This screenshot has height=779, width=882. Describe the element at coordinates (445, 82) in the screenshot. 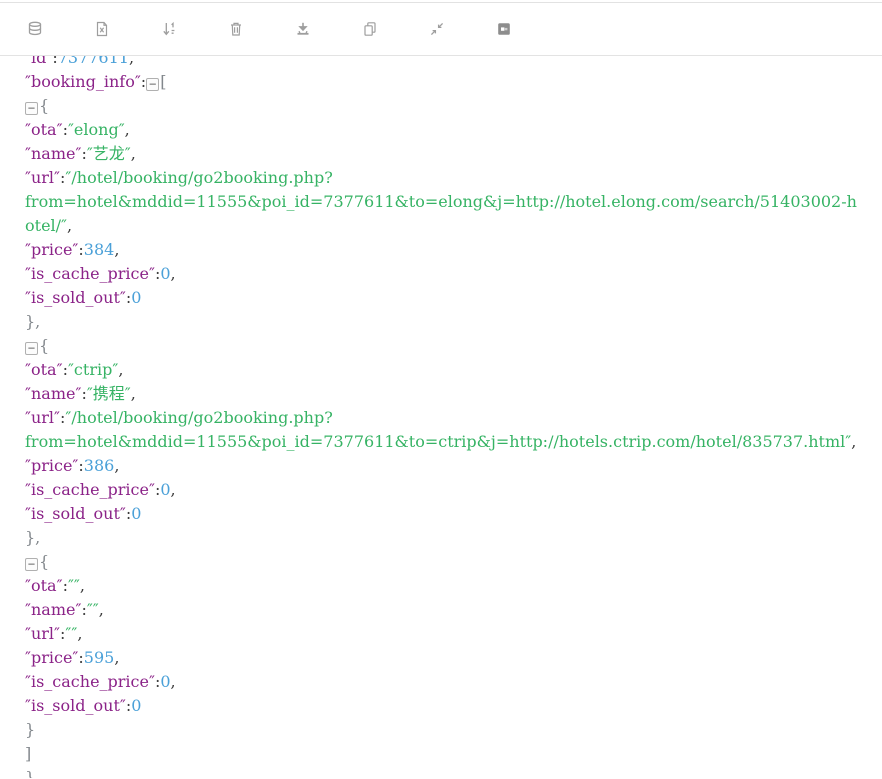

I see `json-line: ″booking_info″: −[` at that location.